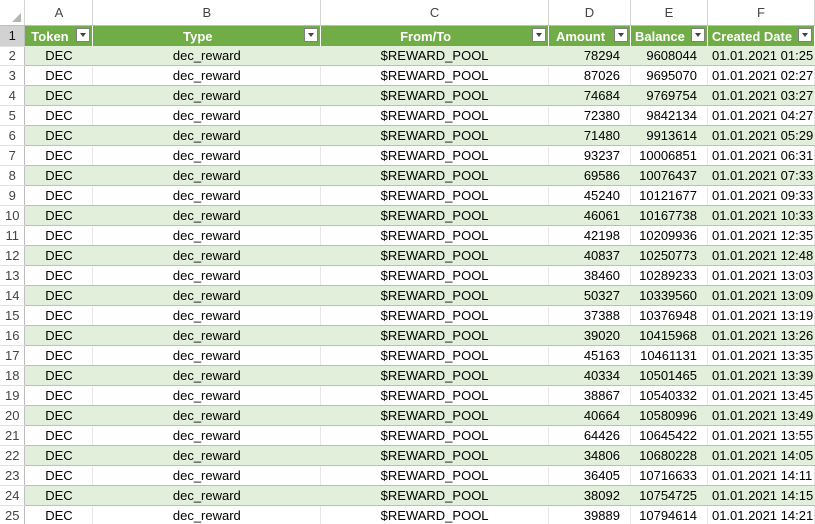 This screenshot has width=815, height=524. I want to click on cell-amount: 45163, so click(589, 355).